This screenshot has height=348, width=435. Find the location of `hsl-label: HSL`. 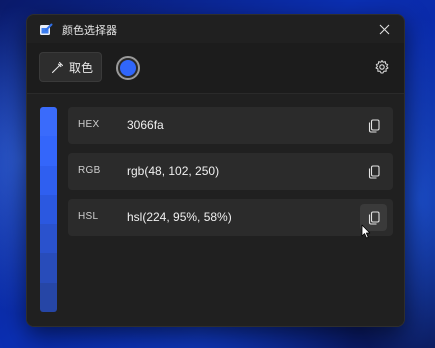

hsl-label: HSL is located at coordinates (88, 216).